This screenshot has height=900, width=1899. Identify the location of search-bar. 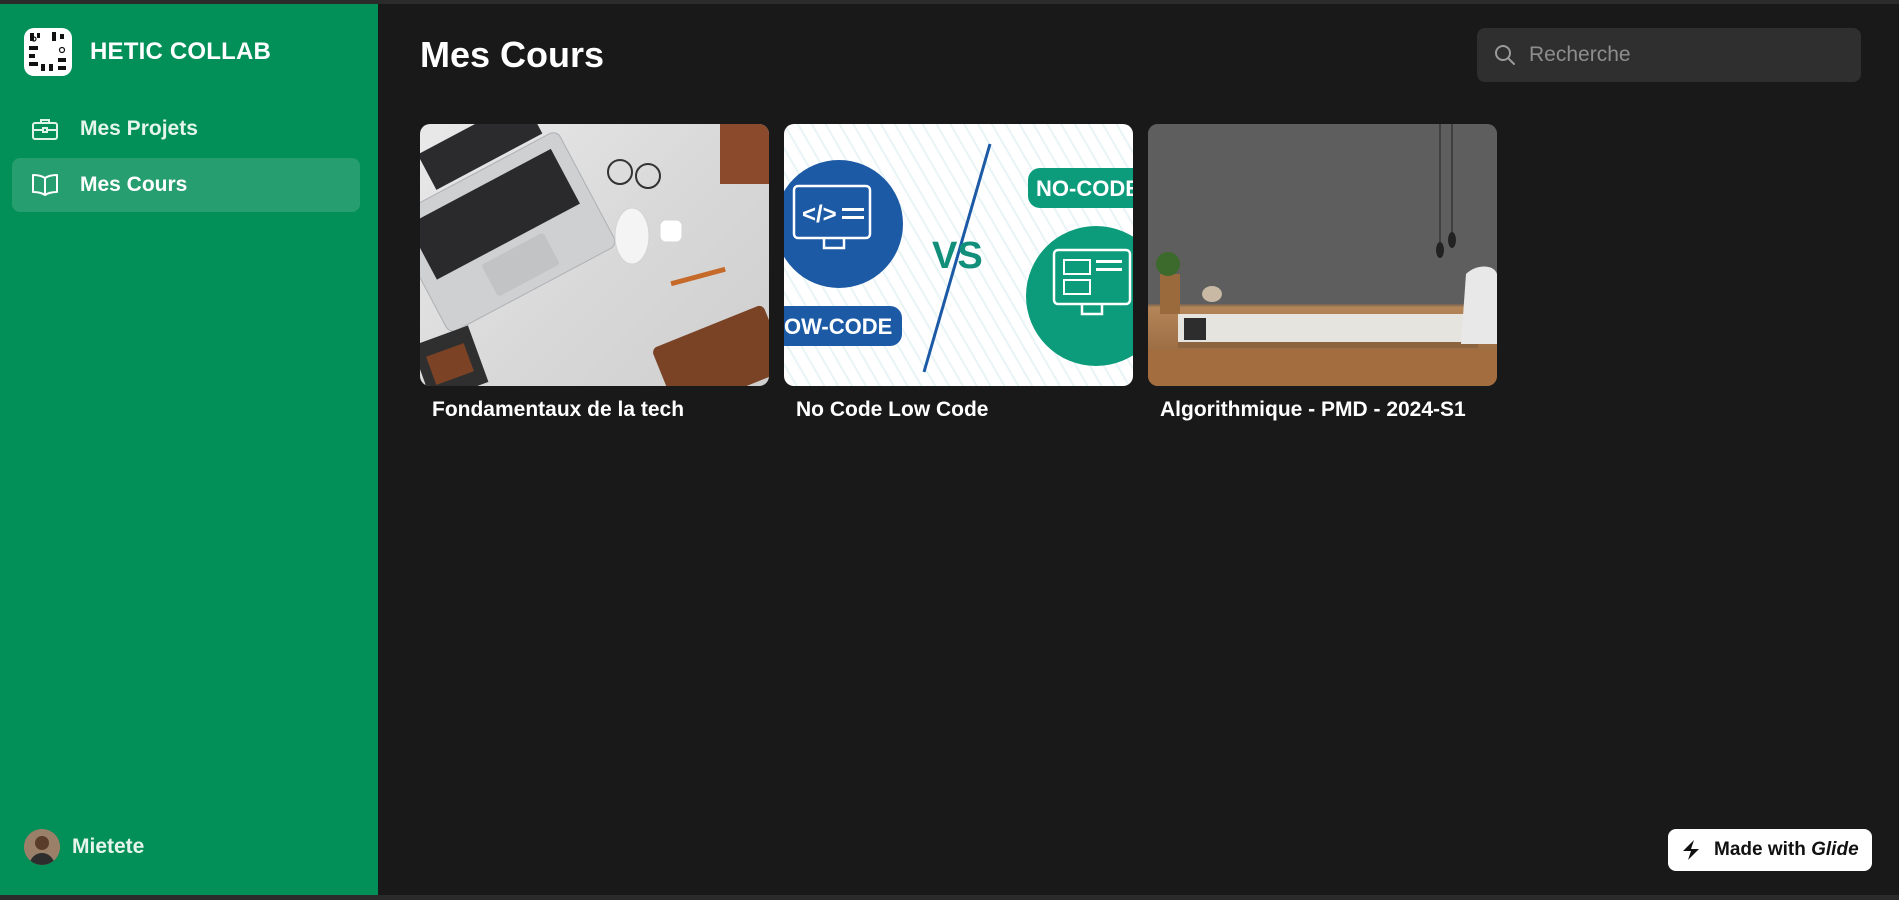
(1669, 55).